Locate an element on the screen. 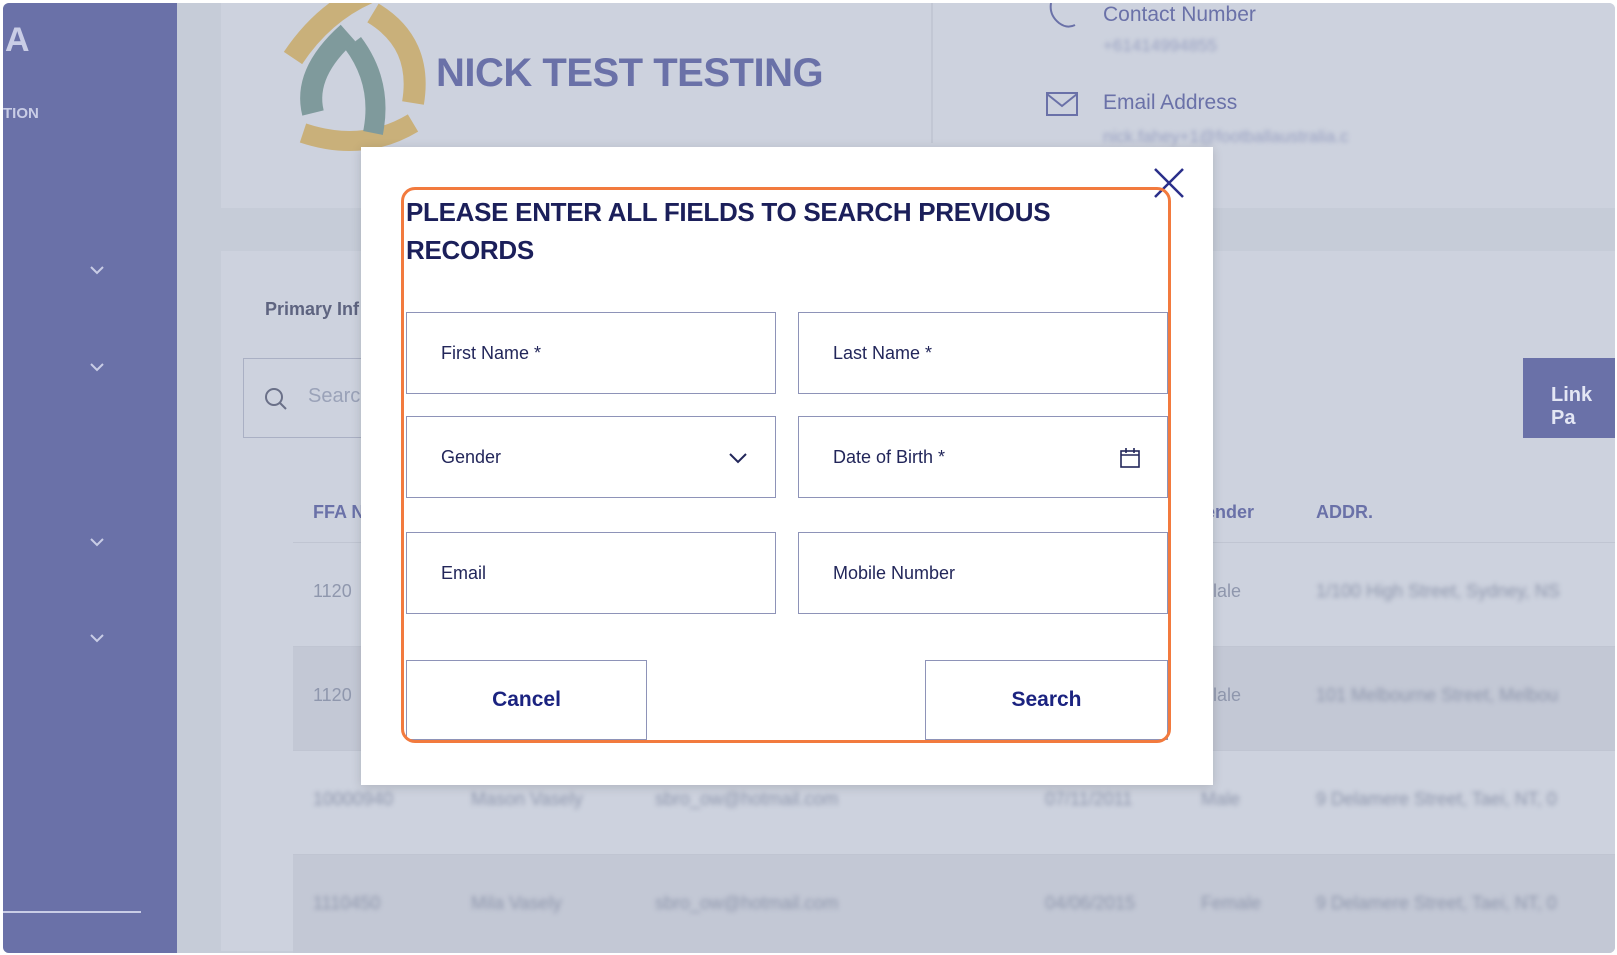 Image resolution: width=1617 pixels, height=955 pixels. header-divider is located at coordinates (932, 73).